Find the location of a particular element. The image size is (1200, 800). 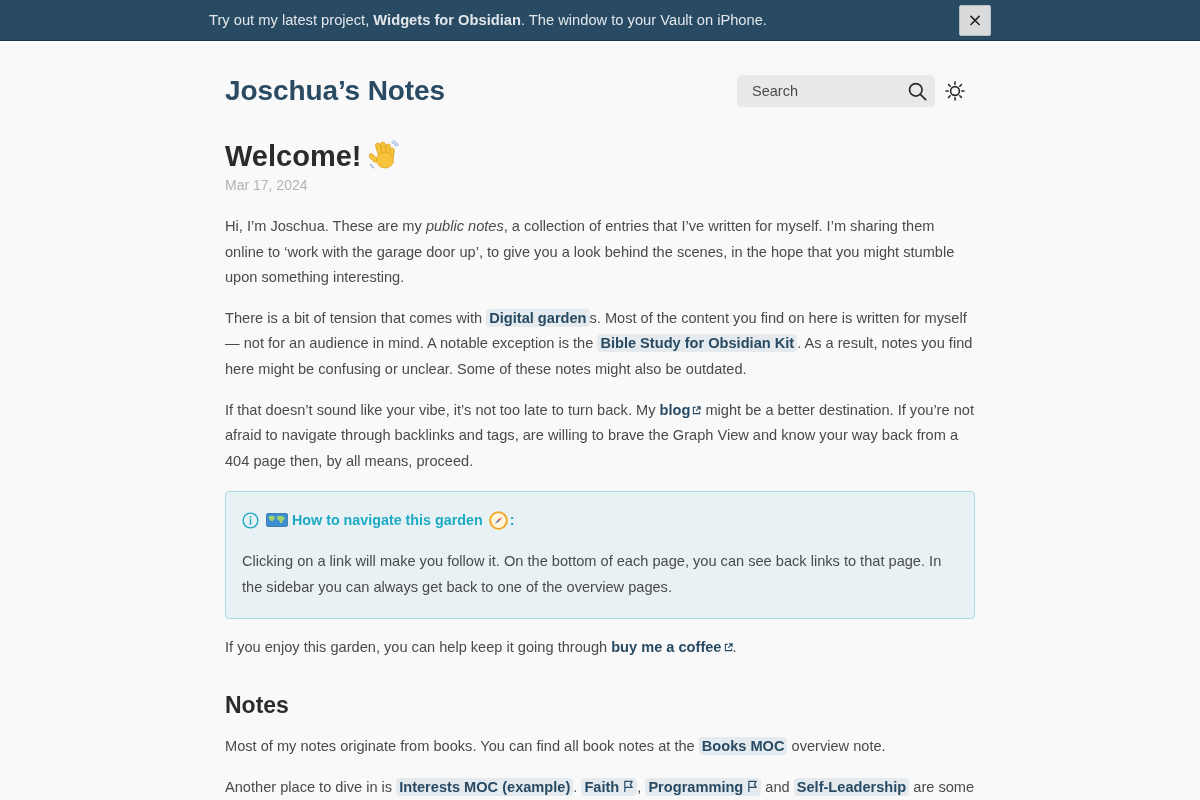

colon-text: : is located at coordinates (512, 520).